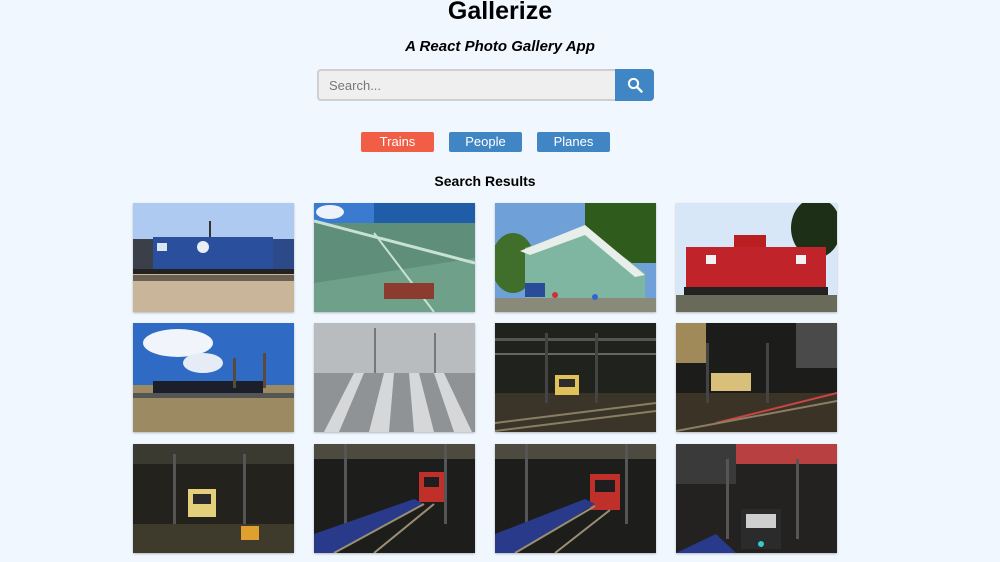 The image size is (1000, 562). Describe the element at coordinates (466, 85) in the screenshot. I see `search-input` at that location.